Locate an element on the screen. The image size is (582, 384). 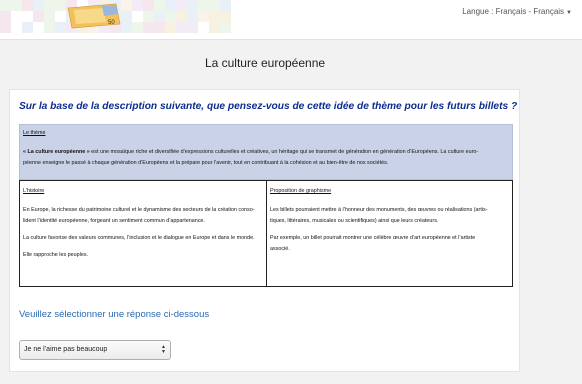
language-label: Langue : Français - Français is located at coordinates (513, 11).